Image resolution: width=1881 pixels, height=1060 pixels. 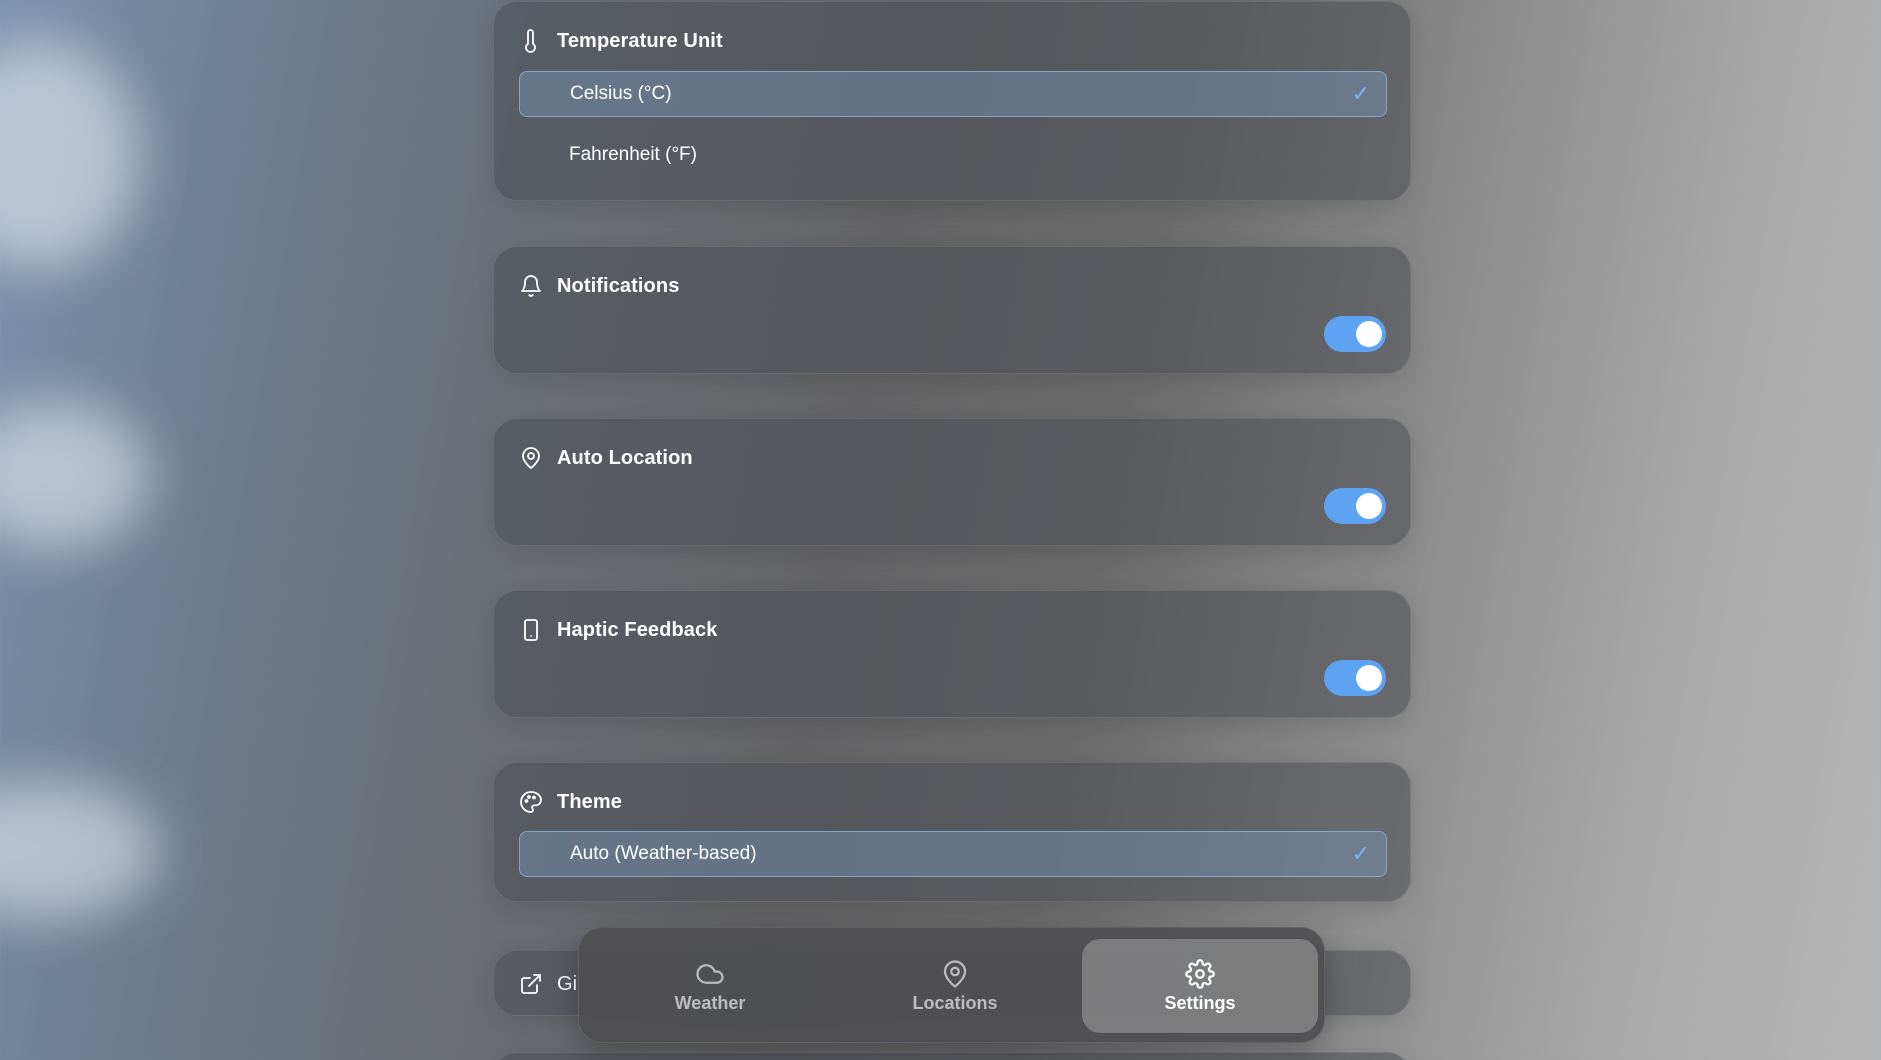 What do you see at coordinates (1355, 334) in the screenshot?
I see `notifications-toggle` at bounding box center [1355, 334].